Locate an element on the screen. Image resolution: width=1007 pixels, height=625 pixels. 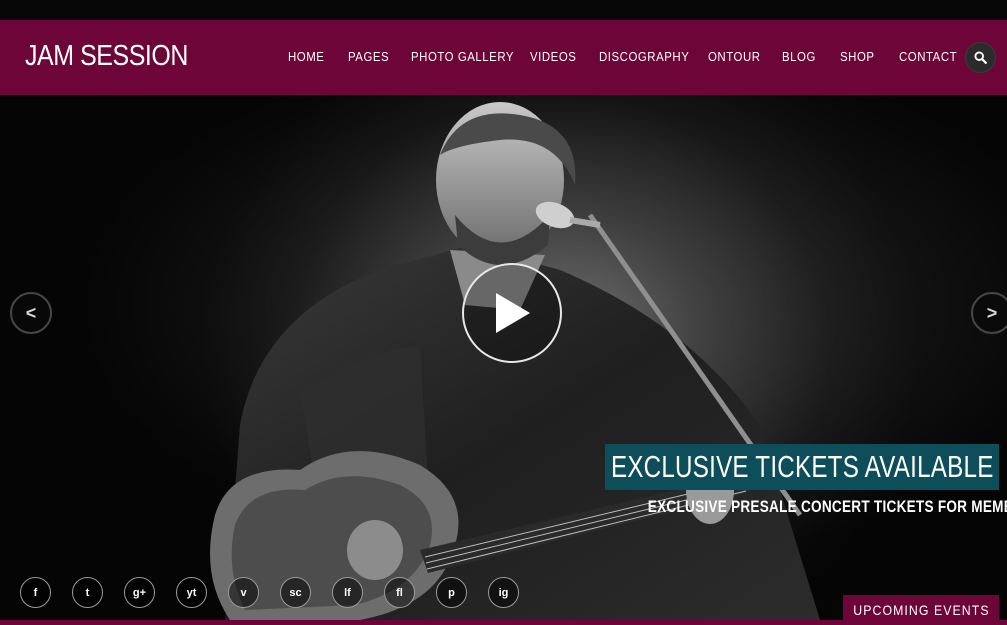
slide-title-box: EXCLUSIVE TICKETS AVAILABLE is located at coordinates (802, 467).